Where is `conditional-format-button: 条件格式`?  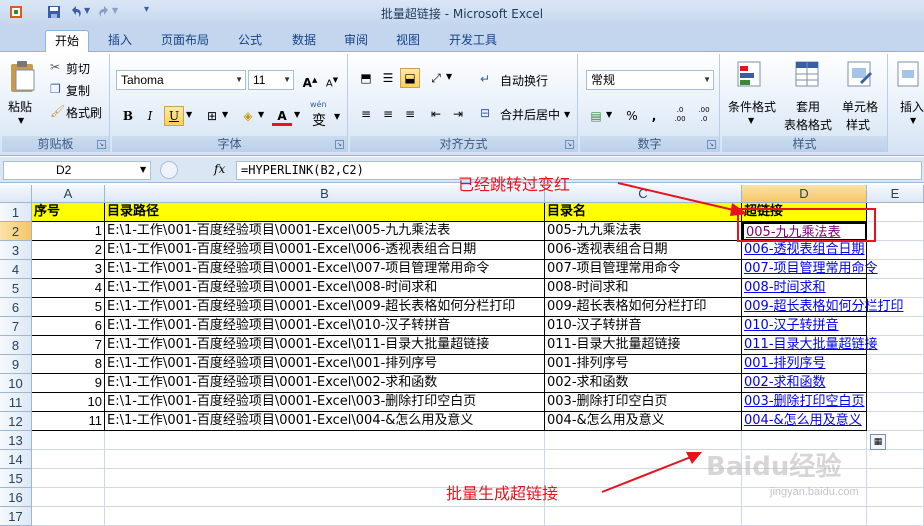
conditional-format-button: 条件格式 is located at coordinates (752, 106).